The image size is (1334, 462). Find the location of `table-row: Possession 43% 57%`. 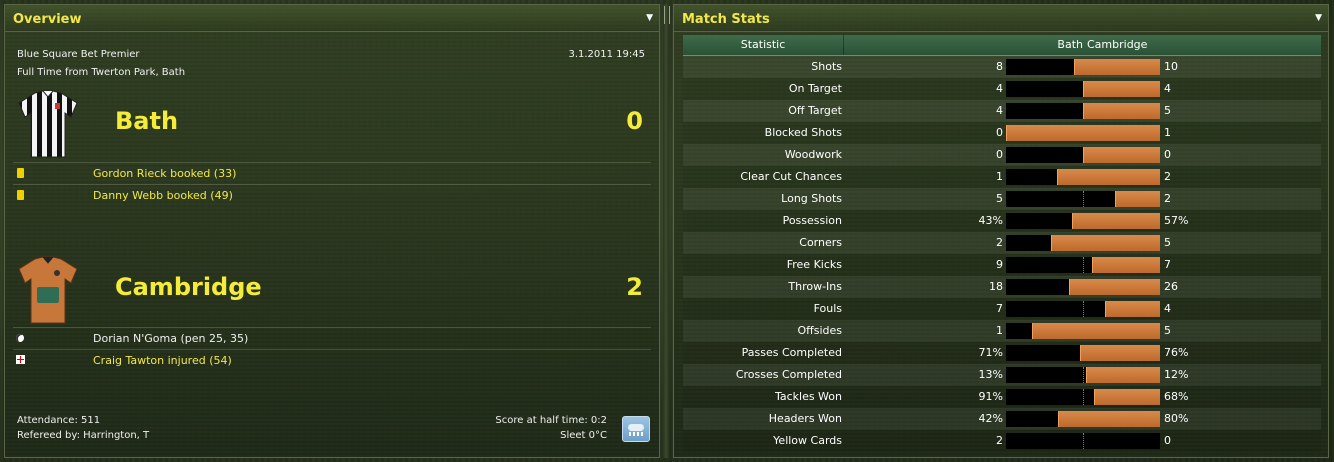

table-row: Possession 43% 57% is located at coordinates (1002, 221).